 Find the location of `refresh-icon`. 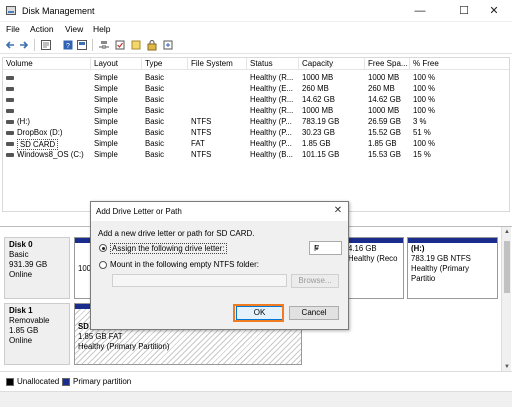

refresh-icon is located at coordinates (168, 45).